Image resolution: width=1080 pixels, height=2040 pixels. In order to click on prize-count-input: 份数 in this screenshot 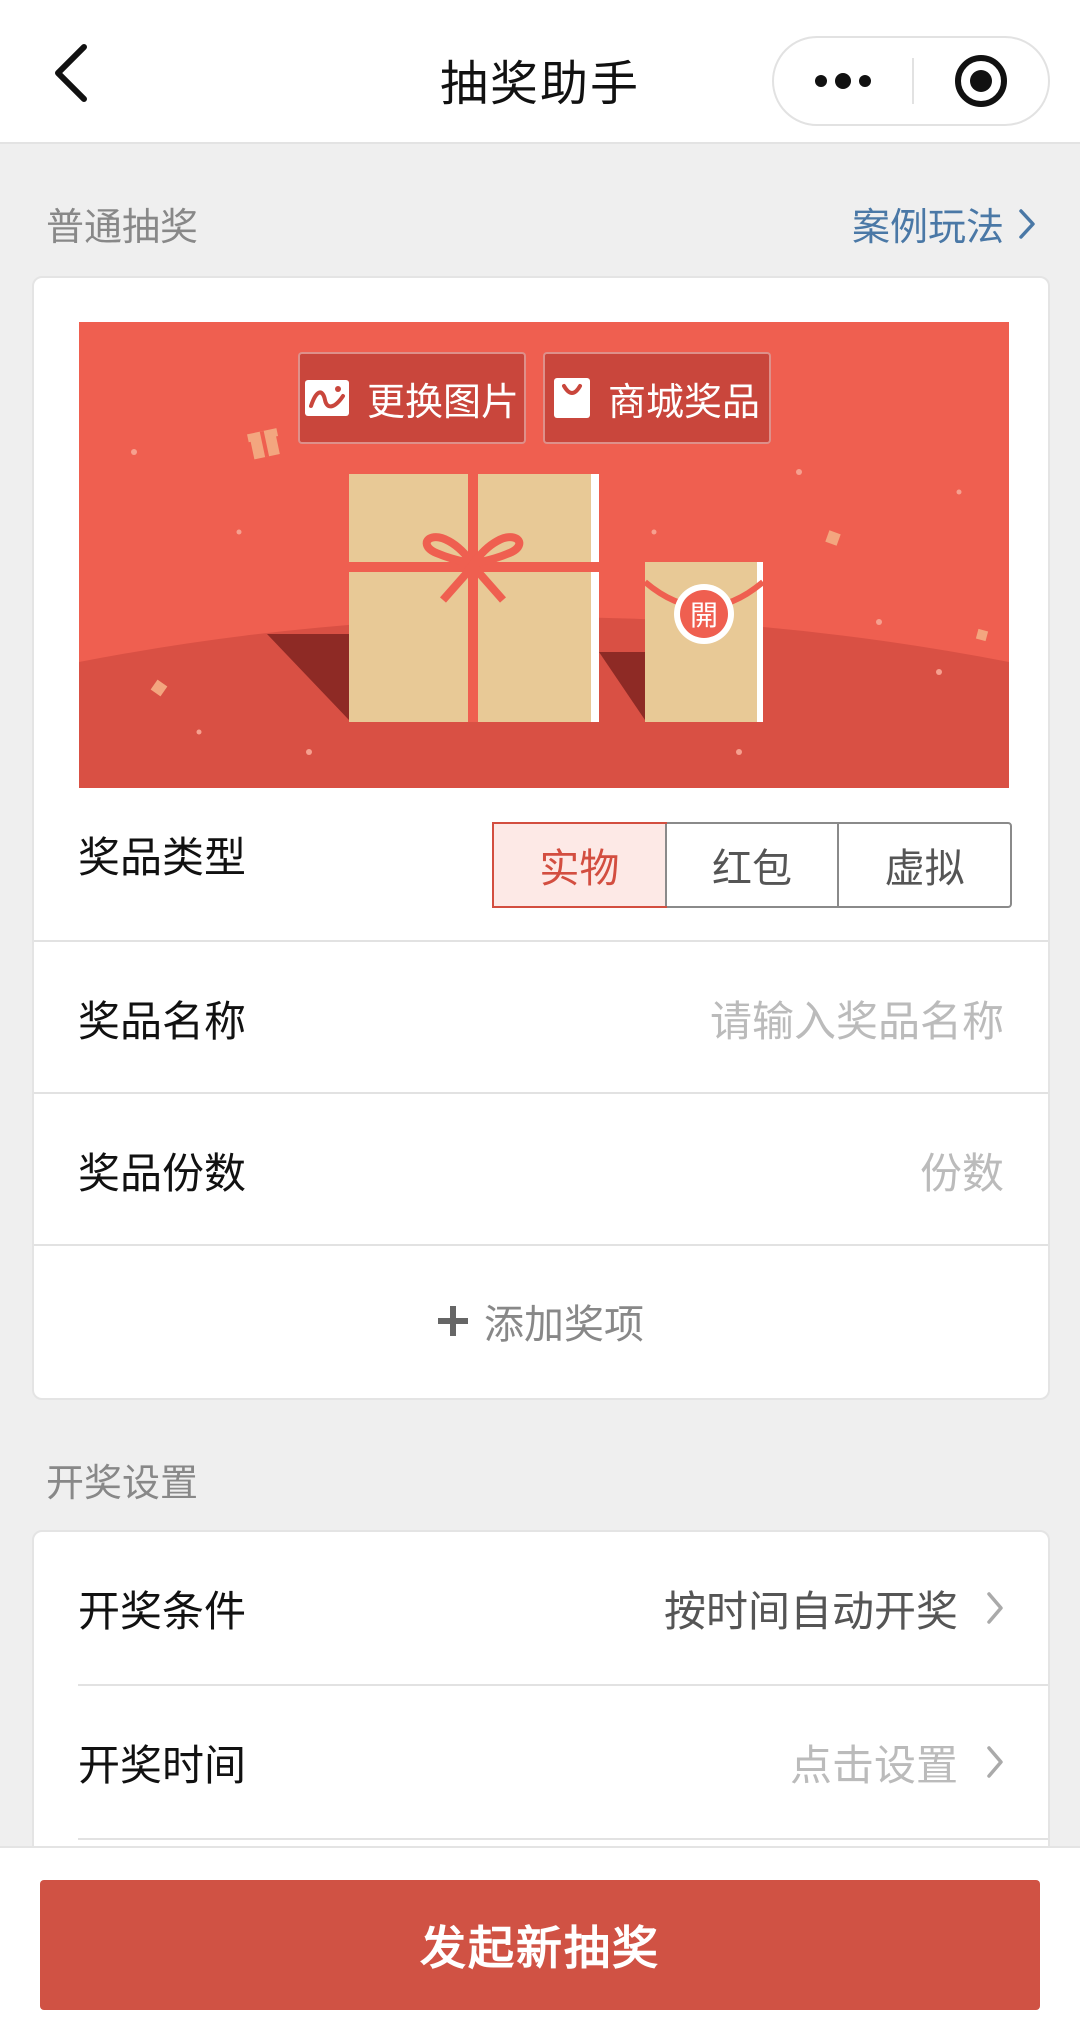, I will do `click(962, 1170)`.